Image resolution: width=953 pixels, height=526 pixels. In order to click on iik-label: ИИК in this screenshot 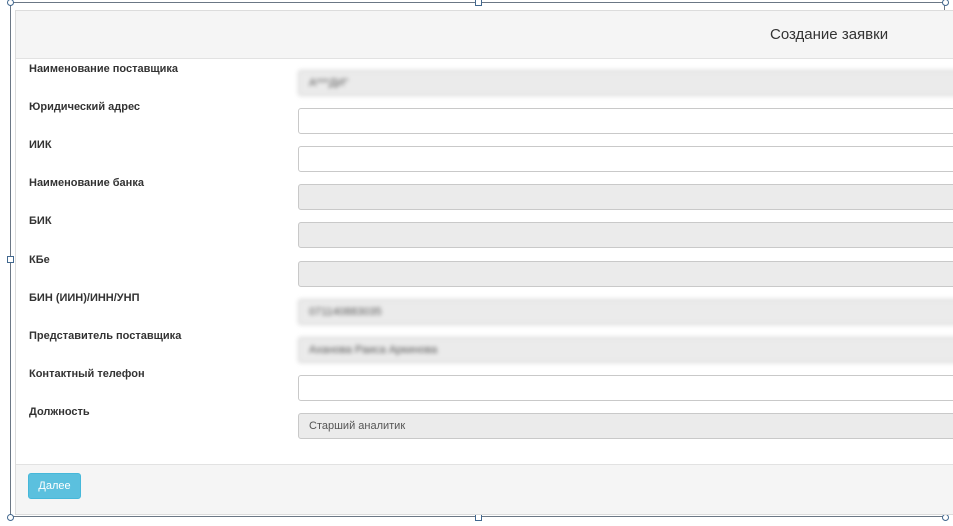, I will do `click(40, 145)`.